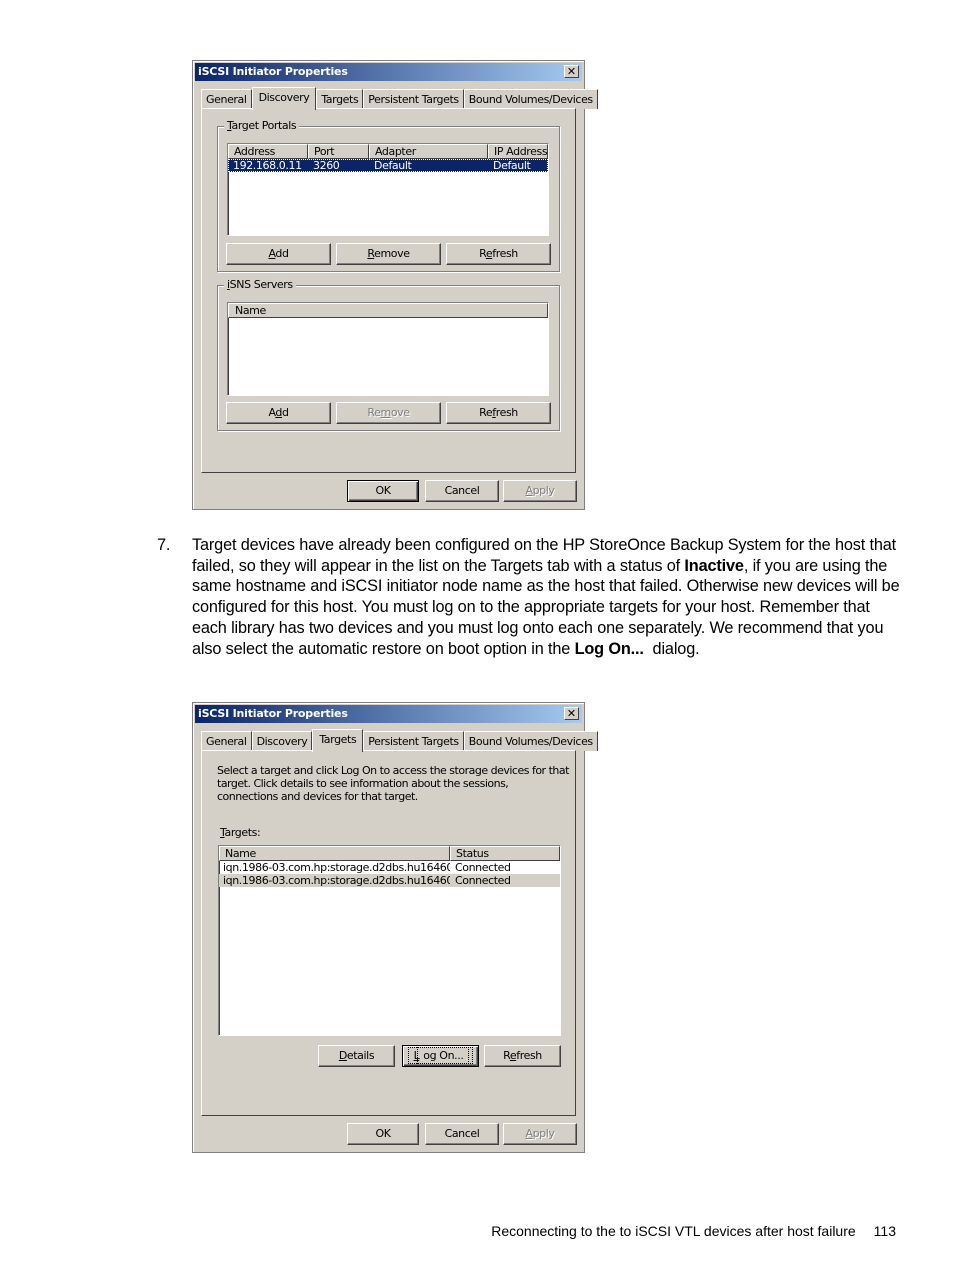  What do you see at coordinates (505, 853) in the screenshot?
I see `column-status: Status` at bounding box center [505, 853].